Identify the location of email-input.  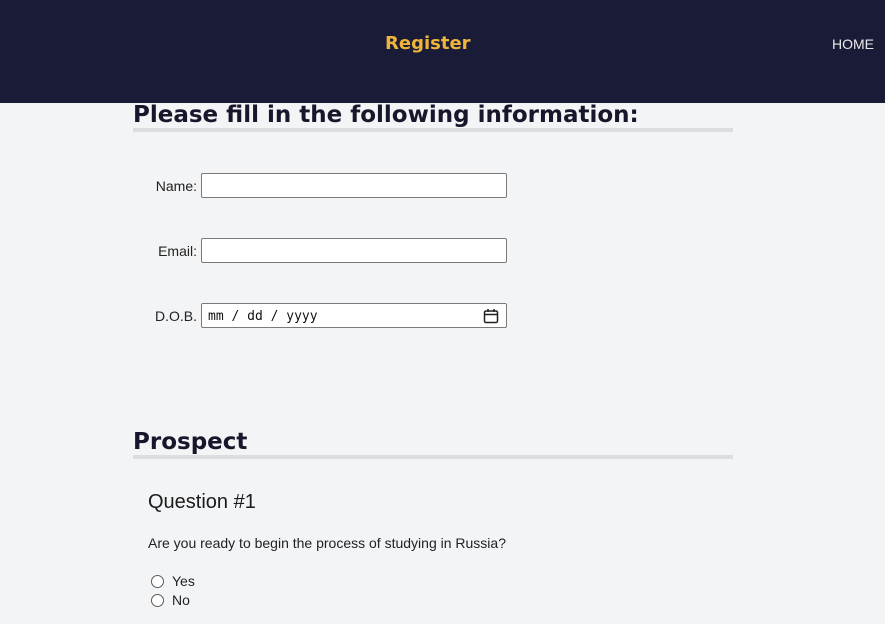
(354, 250).